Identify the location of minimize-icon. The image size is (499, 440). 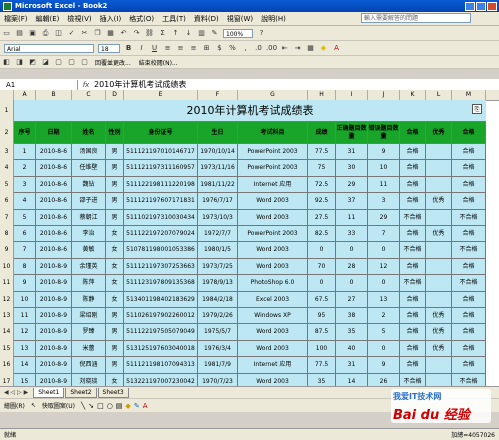
(470, 6).